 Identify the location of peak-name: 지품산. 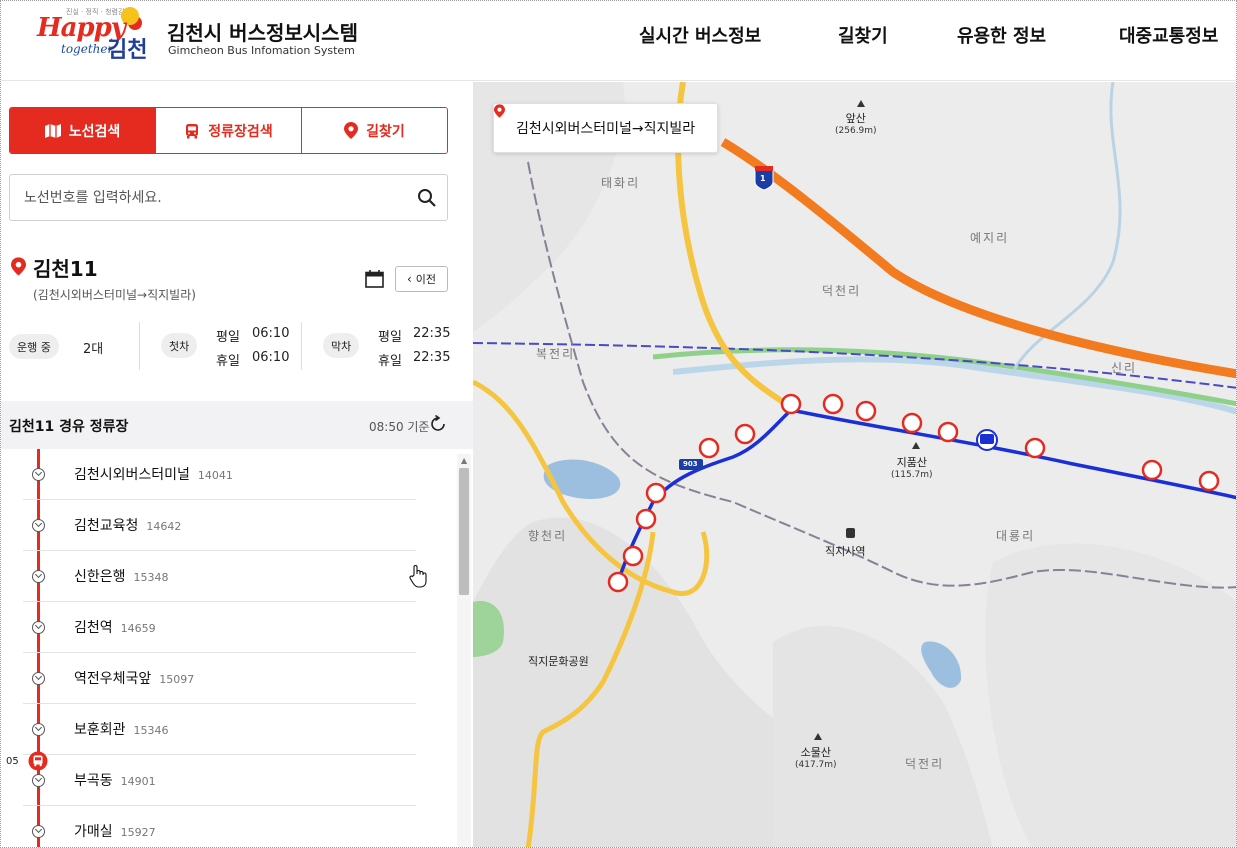
(911, 462).